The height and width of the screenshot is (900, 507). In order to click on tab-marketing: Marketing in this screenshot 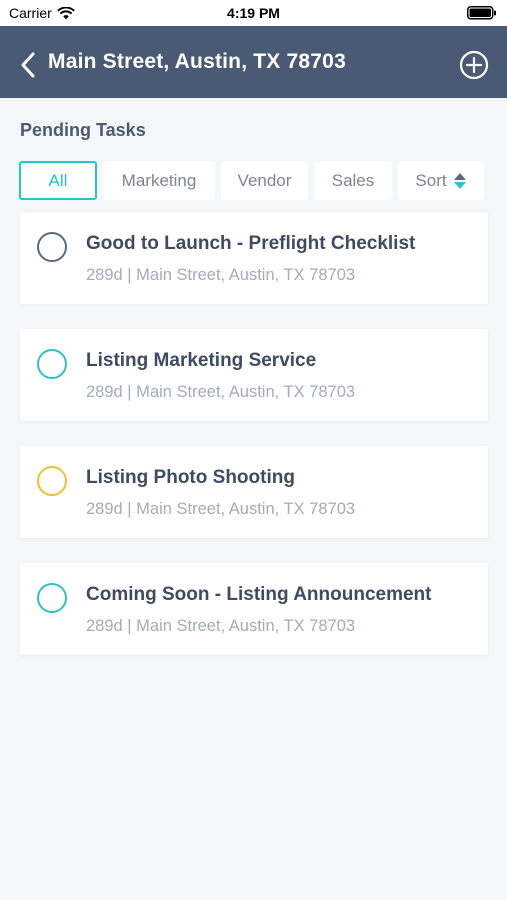, I will do `click(159, 180)`.